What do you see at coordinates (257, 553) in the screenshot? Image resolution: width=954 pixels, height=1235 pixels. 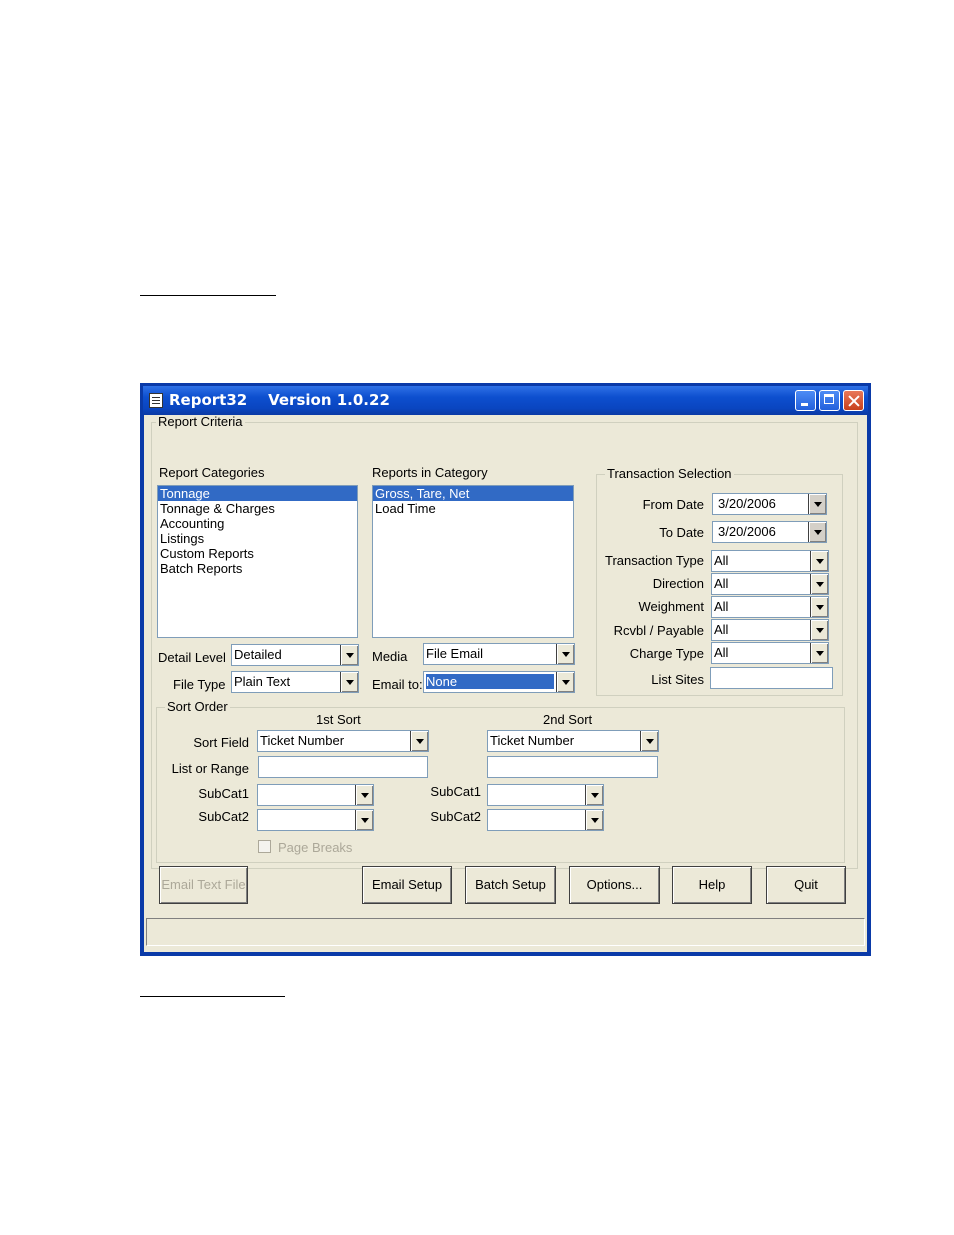 I see `category-item-custom-reports: Custom Reports` at bounding box center [257, 553].